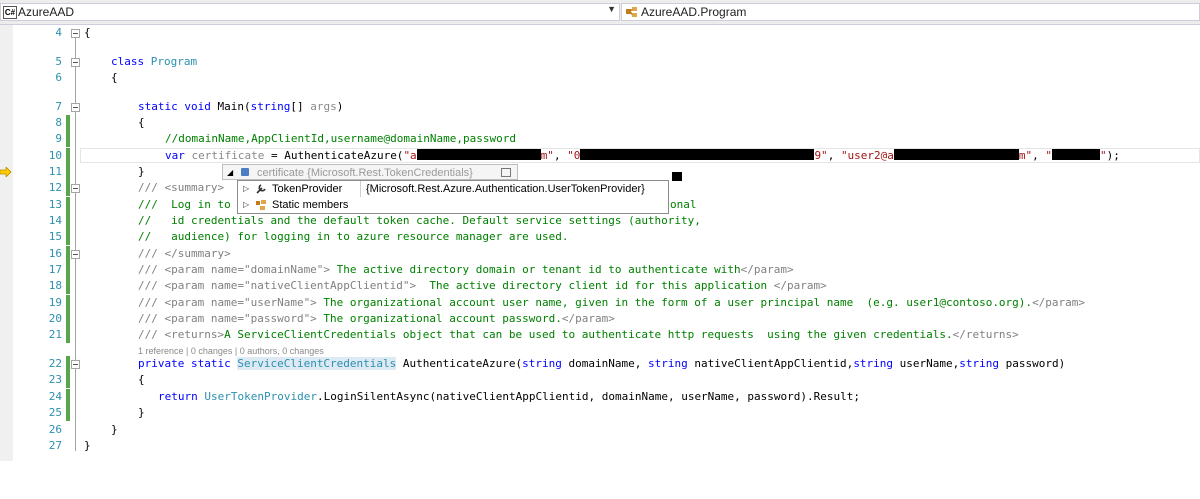  What do you see at coordinates (439, 318) in the screenshot?
I see `code-comment: The organizational account password.` at bounding box center [439, 318].